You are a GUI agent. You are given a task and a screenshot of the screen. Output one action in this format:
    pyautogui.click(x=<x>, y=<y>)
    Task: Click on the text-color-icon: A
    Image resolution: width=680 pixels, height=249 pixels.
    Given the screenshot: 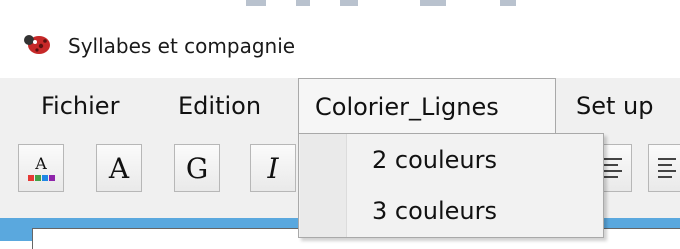 What is the action you would take?
    pyautogui.click(x=41, y=163)
    